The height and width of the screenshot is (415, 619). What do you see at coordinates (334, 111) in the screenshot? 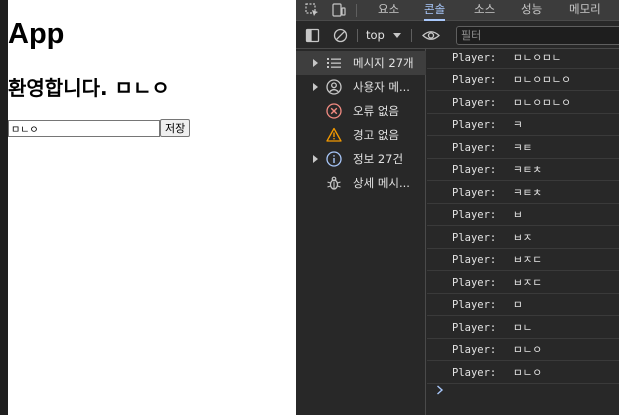
I see `error-icon` at bounding box center [334, 111].